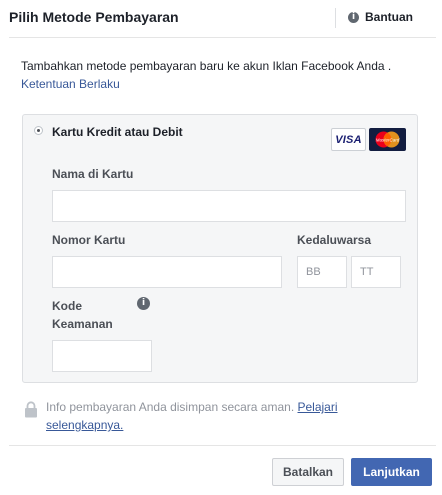  Describe the element at coordinates (222, 37) in the screenshot. I see `header-separator` at that location.